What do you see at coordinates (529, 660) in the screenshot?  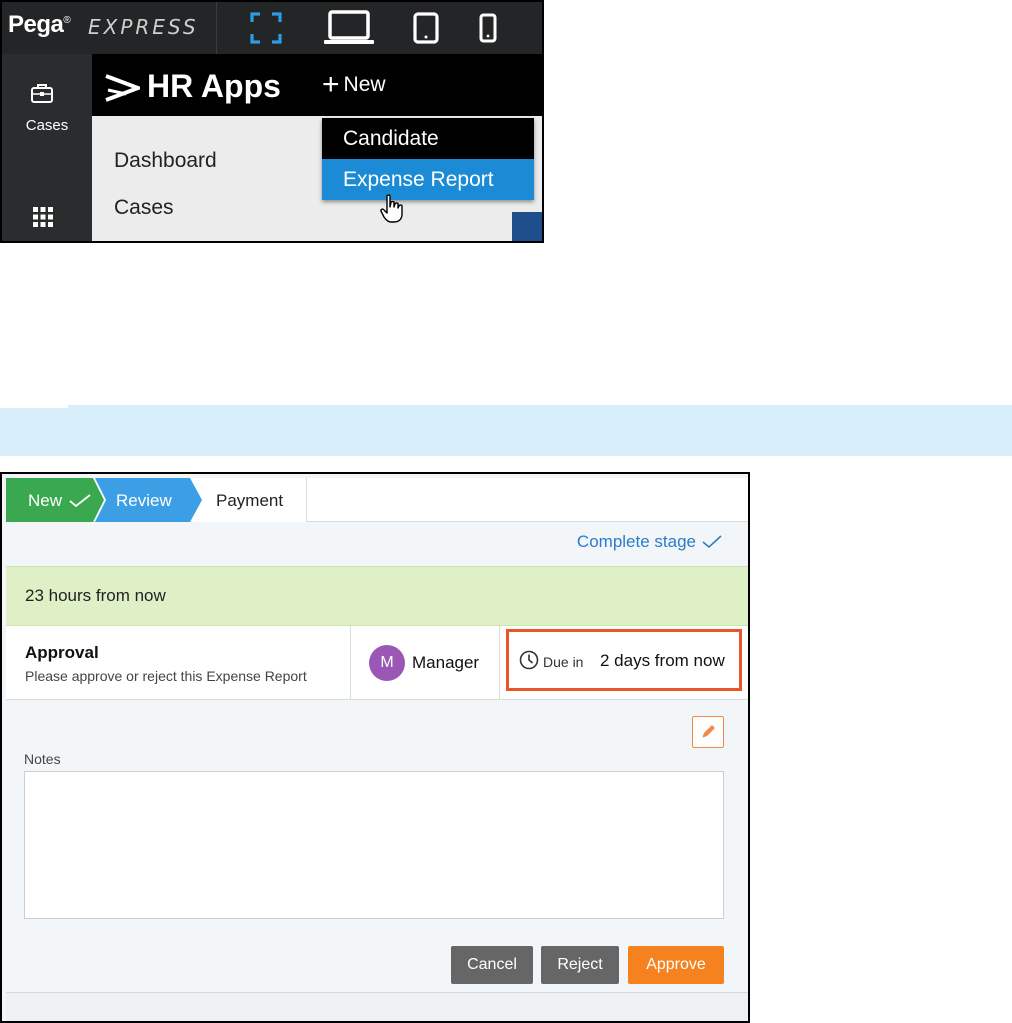 I see `clock-icon` at bounding box center [529, 660].